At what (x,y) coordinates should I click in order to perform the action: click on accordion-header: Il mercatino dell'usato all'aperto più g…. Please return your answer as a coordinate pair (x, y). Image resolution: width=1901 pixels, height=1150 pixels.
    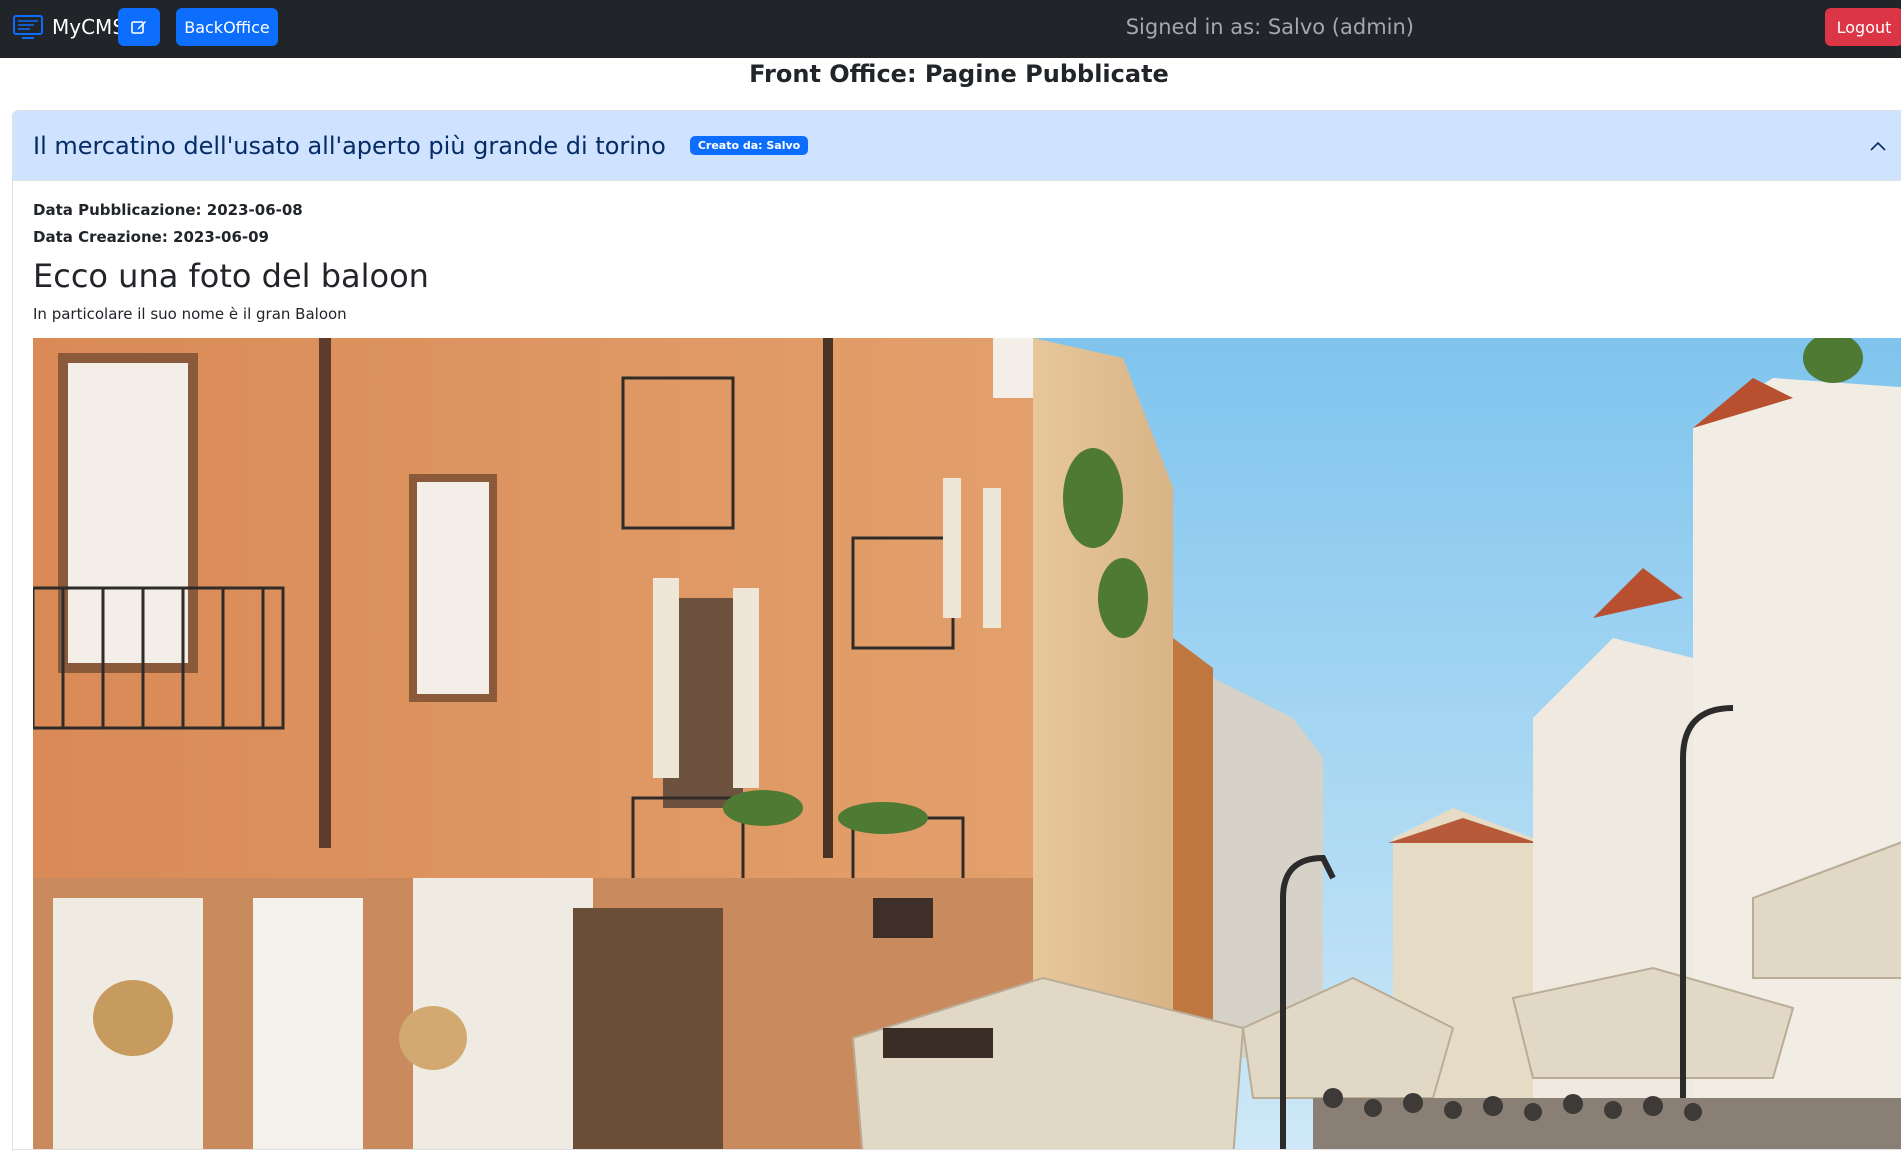
    Looking at the image, I should click on (957, 146).